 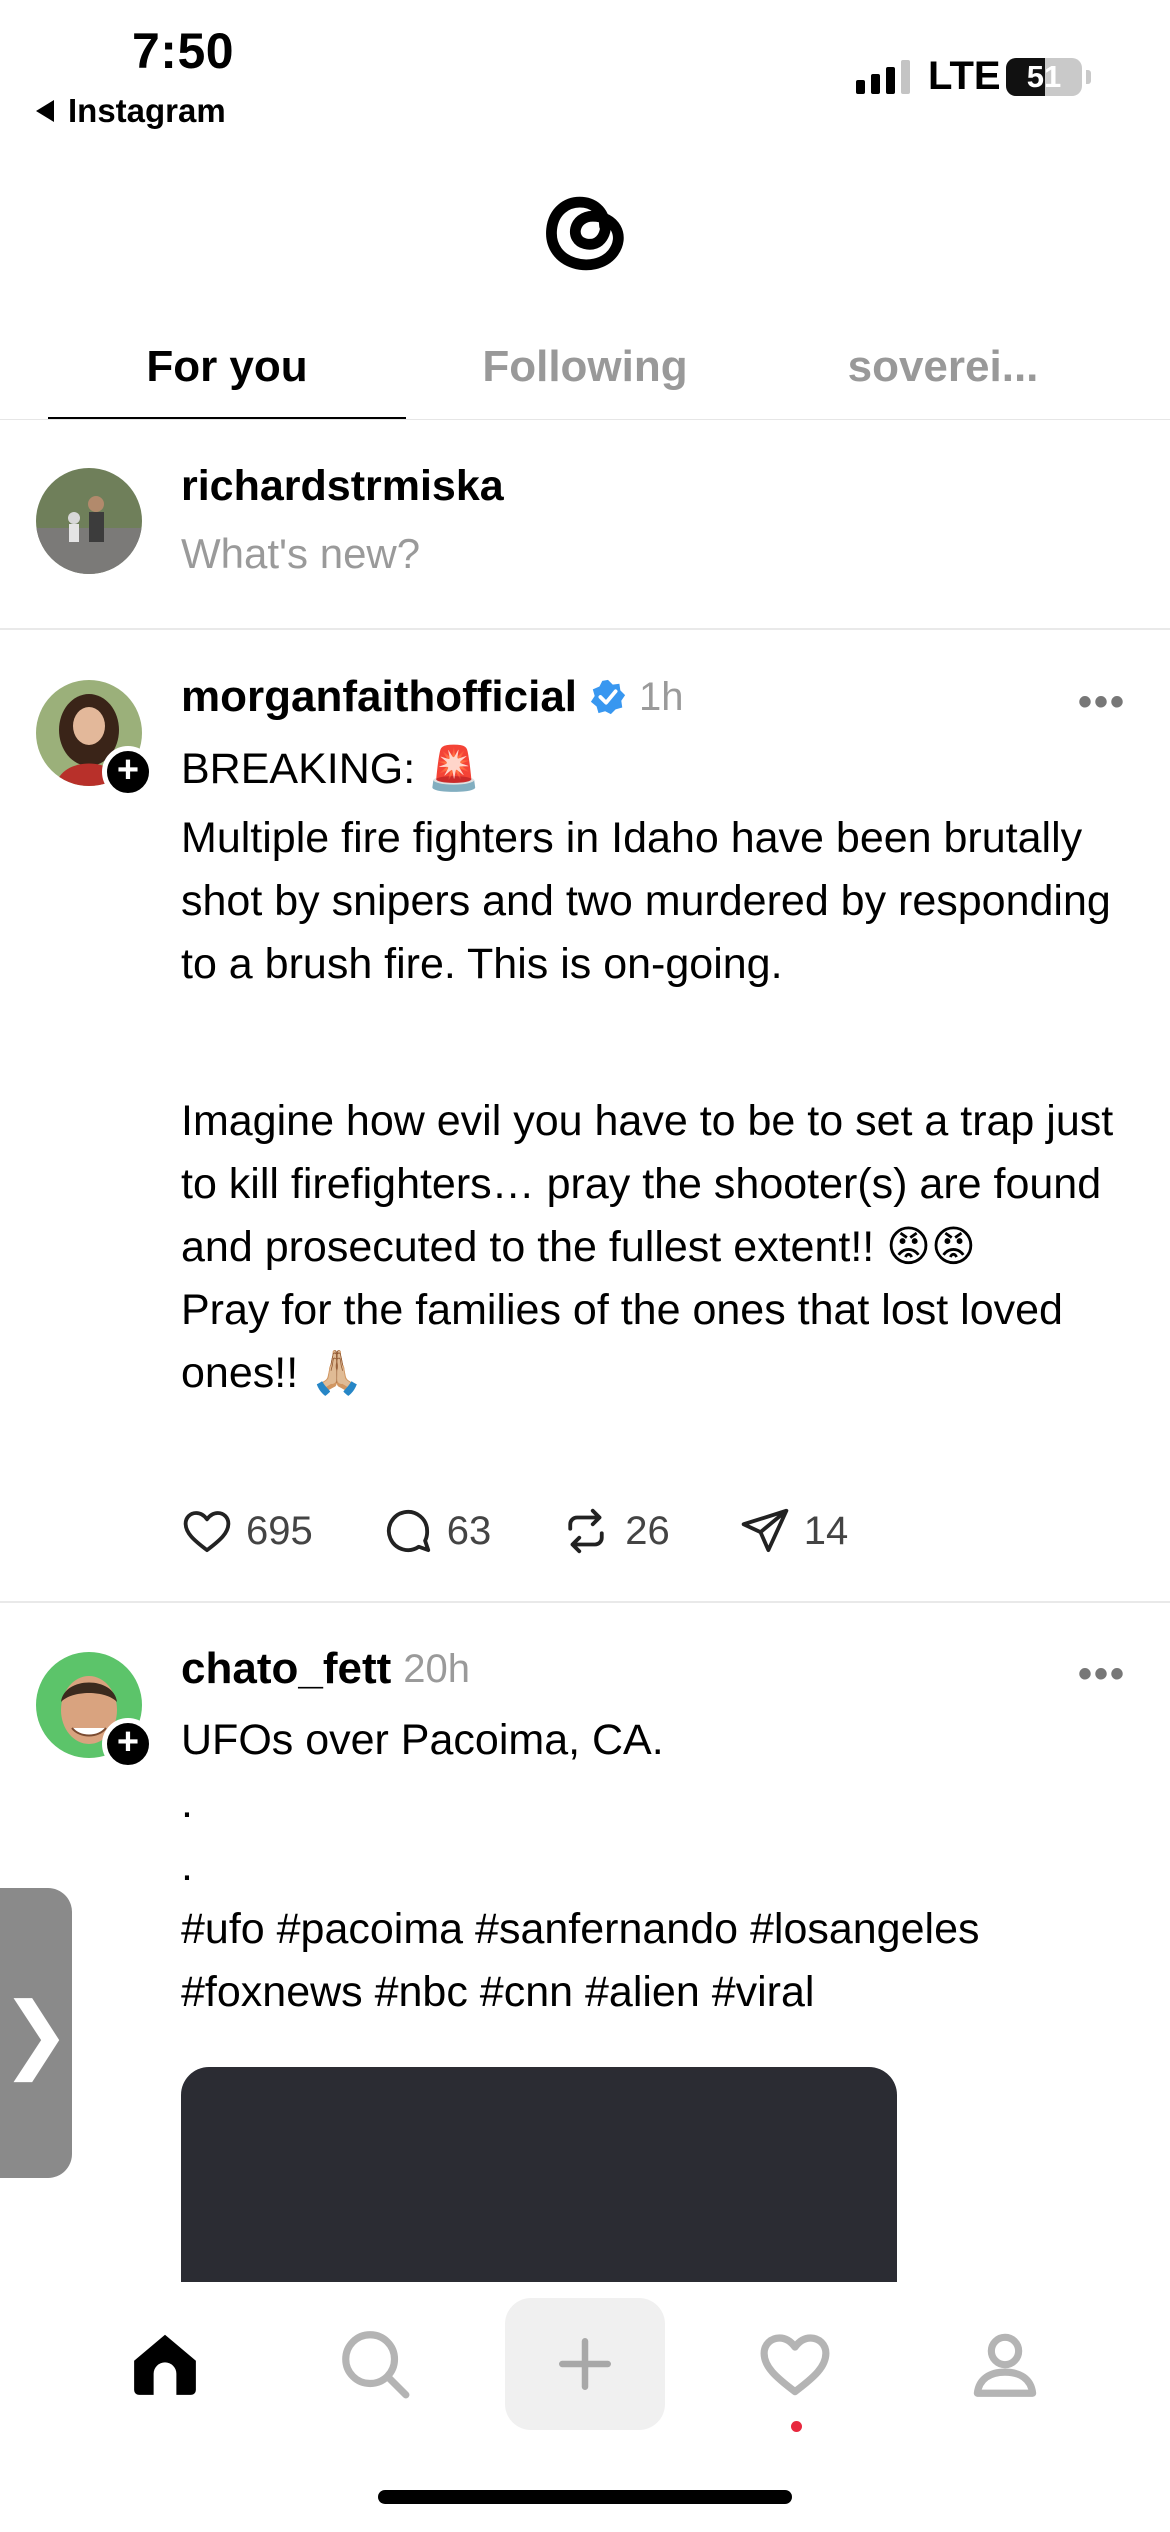 I want to click on tab-following: Following, so click(x=585, y=375).